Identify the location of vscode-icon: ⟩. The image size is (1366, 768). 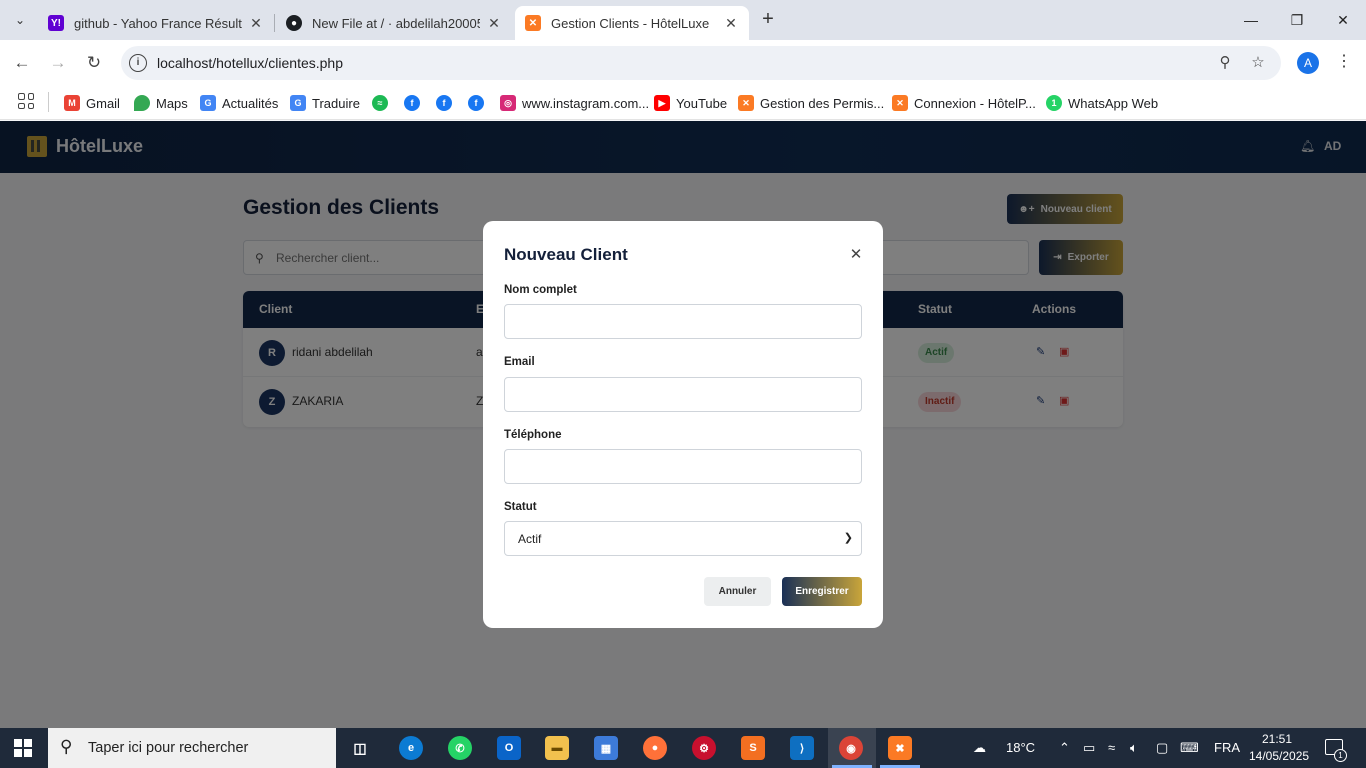
(802, 748).